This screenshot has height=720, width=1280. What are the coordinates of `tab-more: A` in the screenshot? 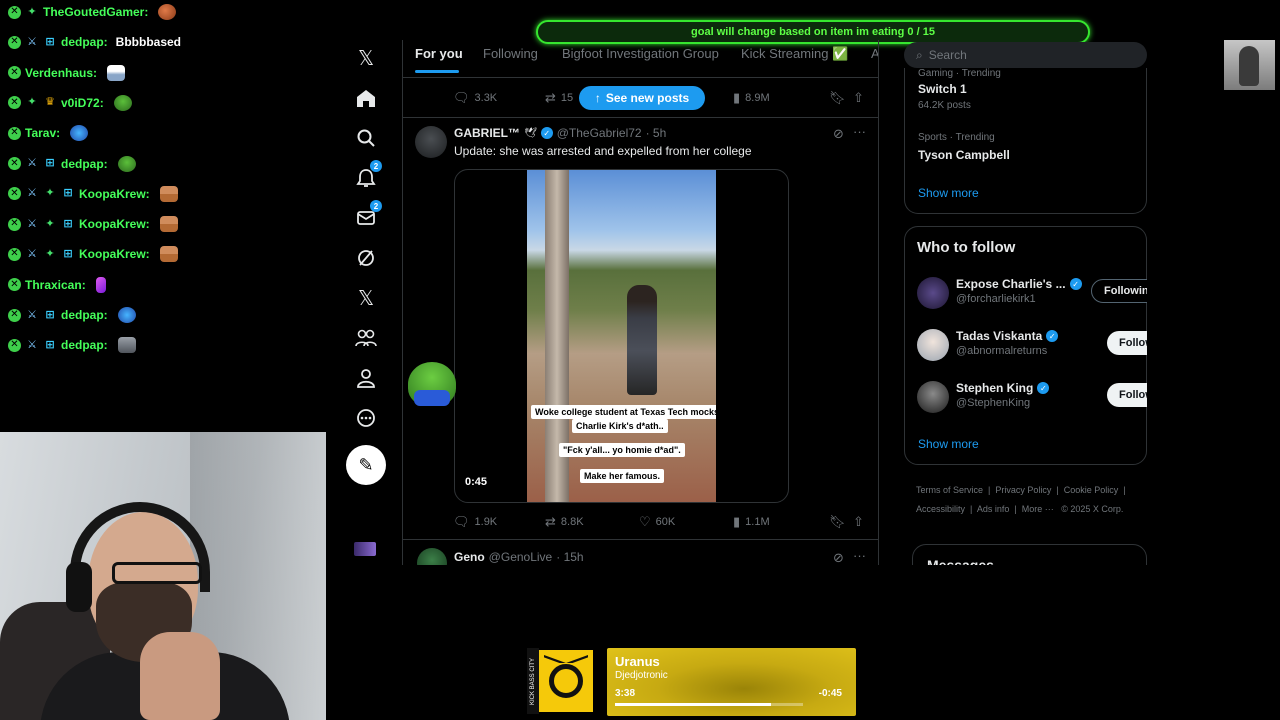 It's located at (874, 53).